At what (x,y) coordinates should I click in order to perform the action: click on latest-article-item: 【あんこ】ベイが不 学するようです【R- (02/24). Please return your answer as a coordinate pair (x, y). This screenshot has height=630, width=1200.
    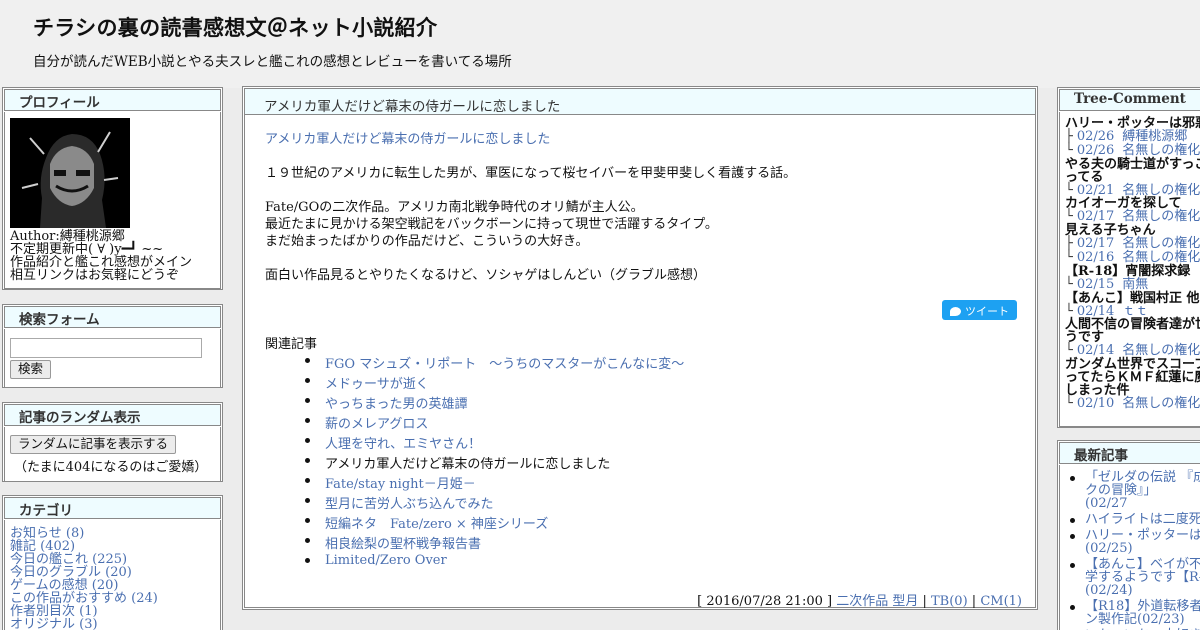
    Looking at the image, I should click on (1133, 577).